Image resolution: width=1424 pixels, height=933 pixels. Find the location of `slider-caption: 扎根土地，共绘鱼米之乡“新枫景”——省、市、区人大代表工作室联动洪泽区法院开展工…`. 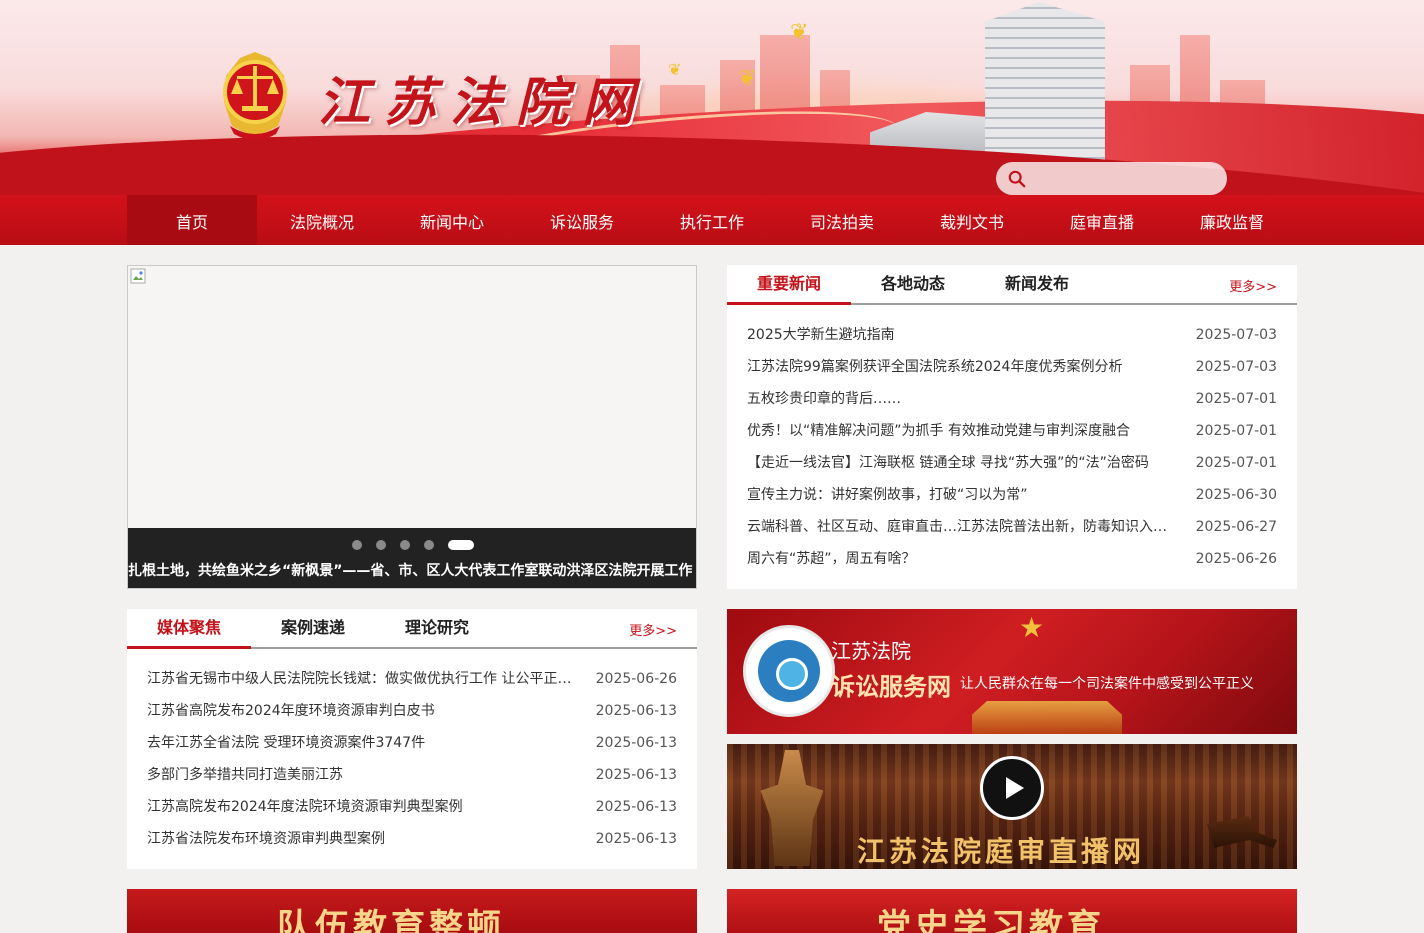

slider-caption: 扎根土地，共绘鱼米之乡“新枫景”——省、市、区人大代表工作室联动洪泽区法院开展工… is located at coordinates (412, 570).